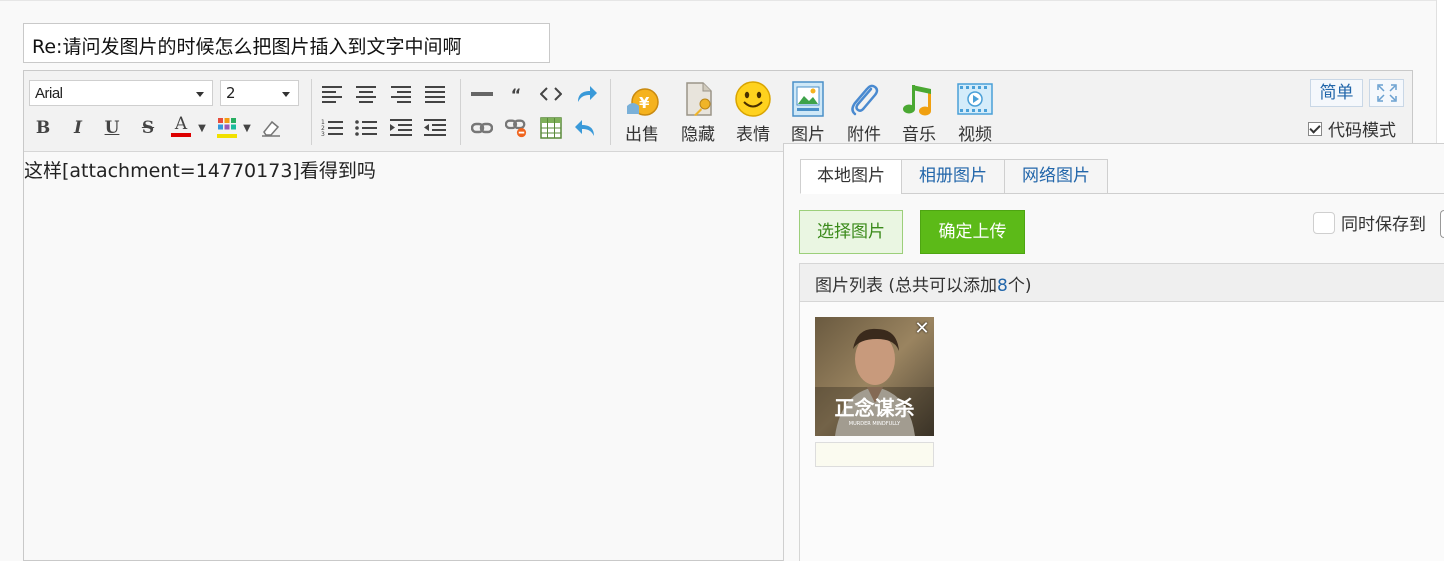 The image size is (1444, 561). What do you see at coordinates (1019, 286) in the screenshot?
I see `image-list-header-suffix: 个)` at bounding box center [1019, 286].